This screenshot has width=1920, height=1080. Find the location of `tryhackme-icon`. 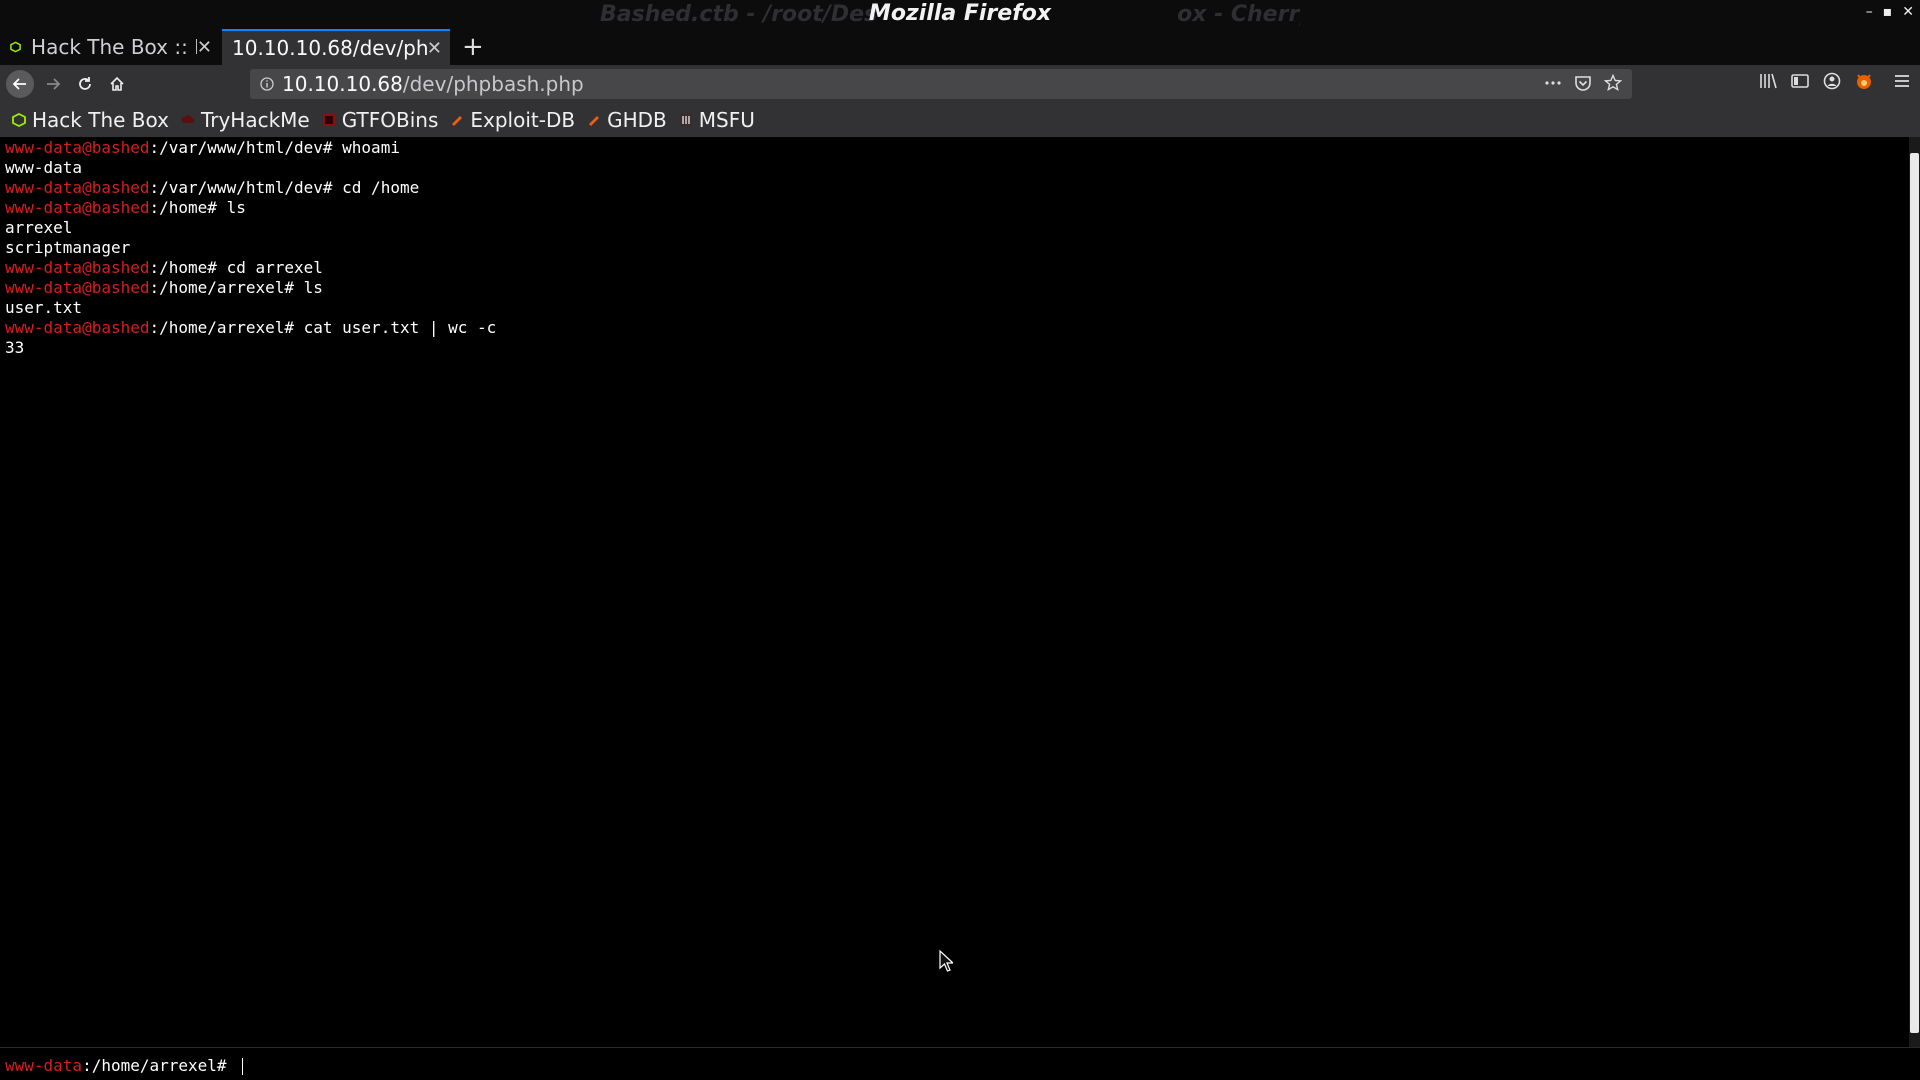

tryhackme-icon is located at coordinates (188, 119).